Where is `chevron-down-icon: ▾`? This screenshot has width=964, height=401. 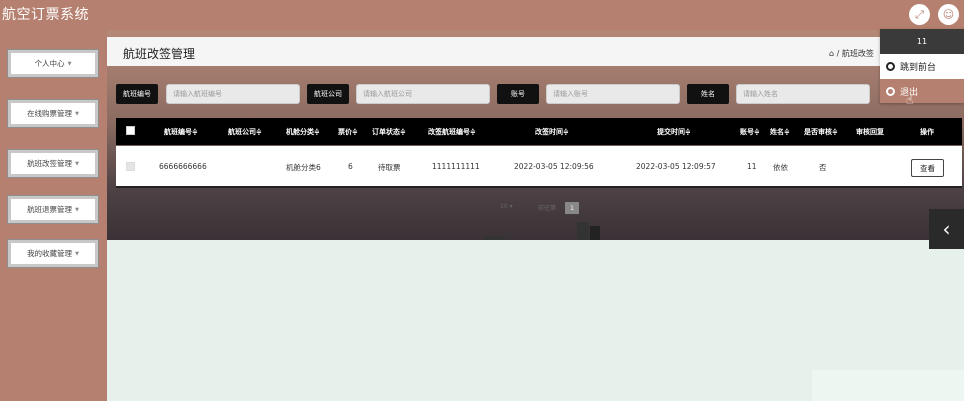
chevron-down-icon: ▾ is located at coordinates (511, 206).